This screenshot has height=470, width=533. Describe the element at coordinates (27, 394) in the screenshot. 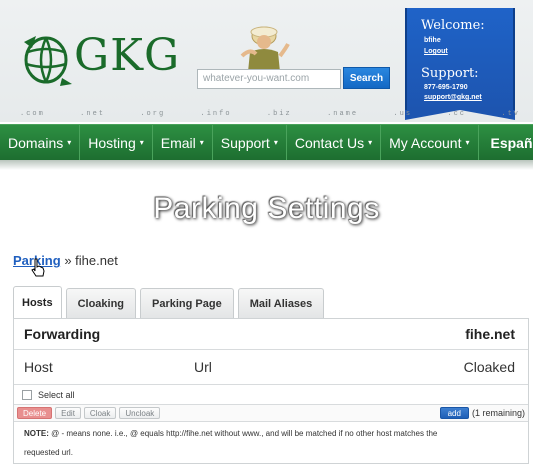

I see `select-all-checkbox` at that location.